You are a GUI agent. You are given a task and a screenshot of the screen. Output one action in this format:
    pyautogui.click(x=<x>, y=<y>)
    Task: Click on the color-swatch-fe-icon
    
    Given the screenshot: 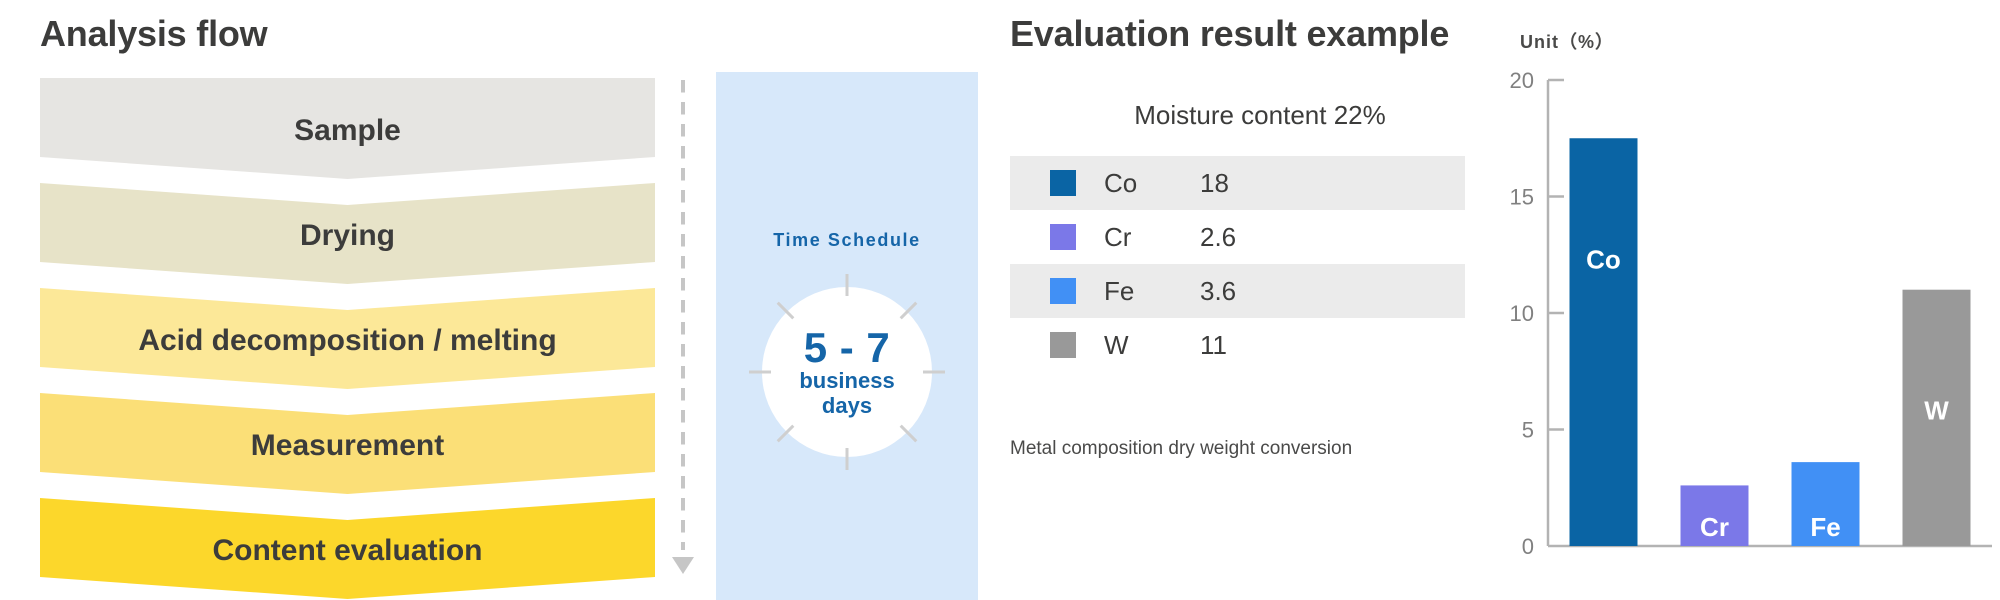 What is the action you would take?
    pyautogui.click(x=1063, y=291)
    